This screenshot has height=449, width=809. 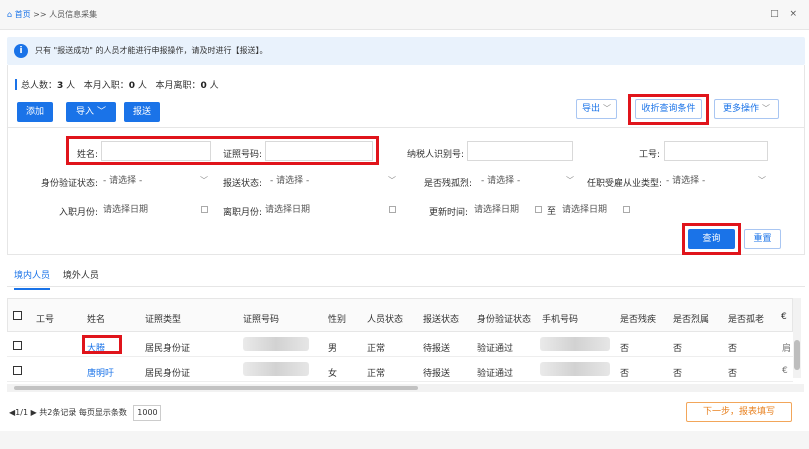 I want to click on leave-month-picker: 请选择日期, so click(x=331, y=210).